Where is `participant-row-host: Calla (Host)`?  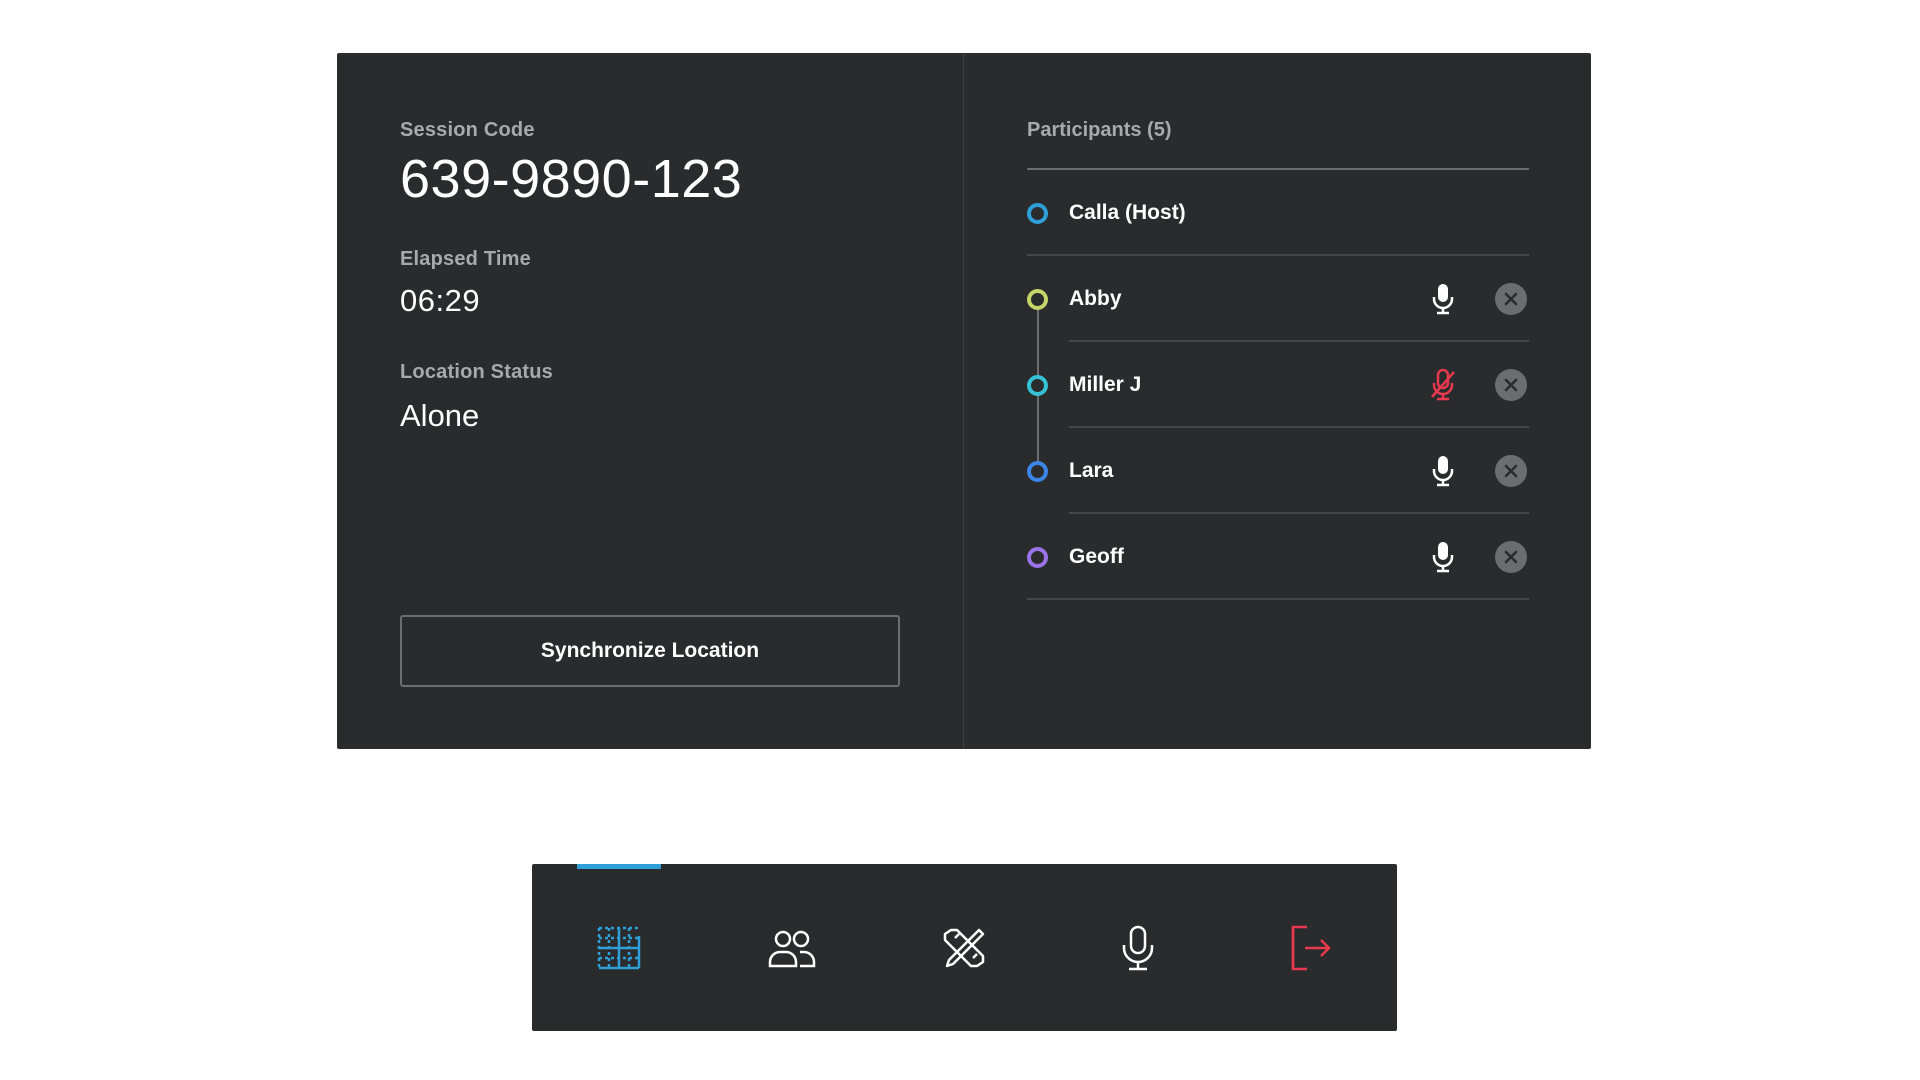
participant-row-host: Calla (Host) is located at coordinates (1278, 213).